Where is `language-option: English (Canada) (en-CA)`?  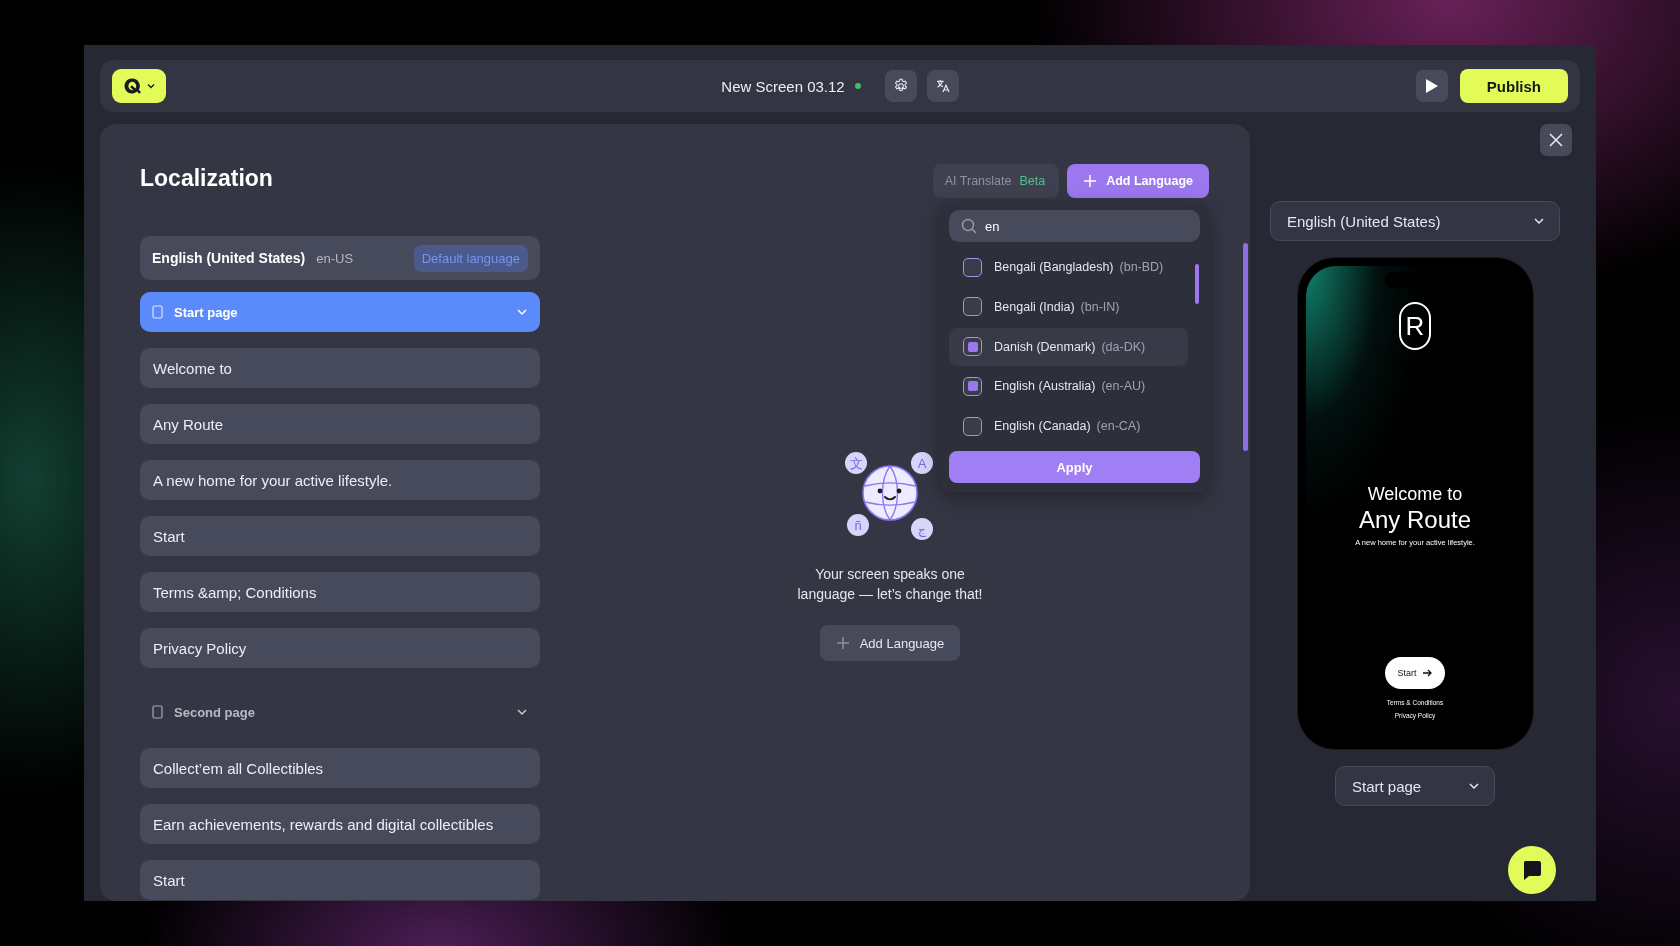 language-option: English (Canada) (en-CA) is located at coordinates (1068, 426).